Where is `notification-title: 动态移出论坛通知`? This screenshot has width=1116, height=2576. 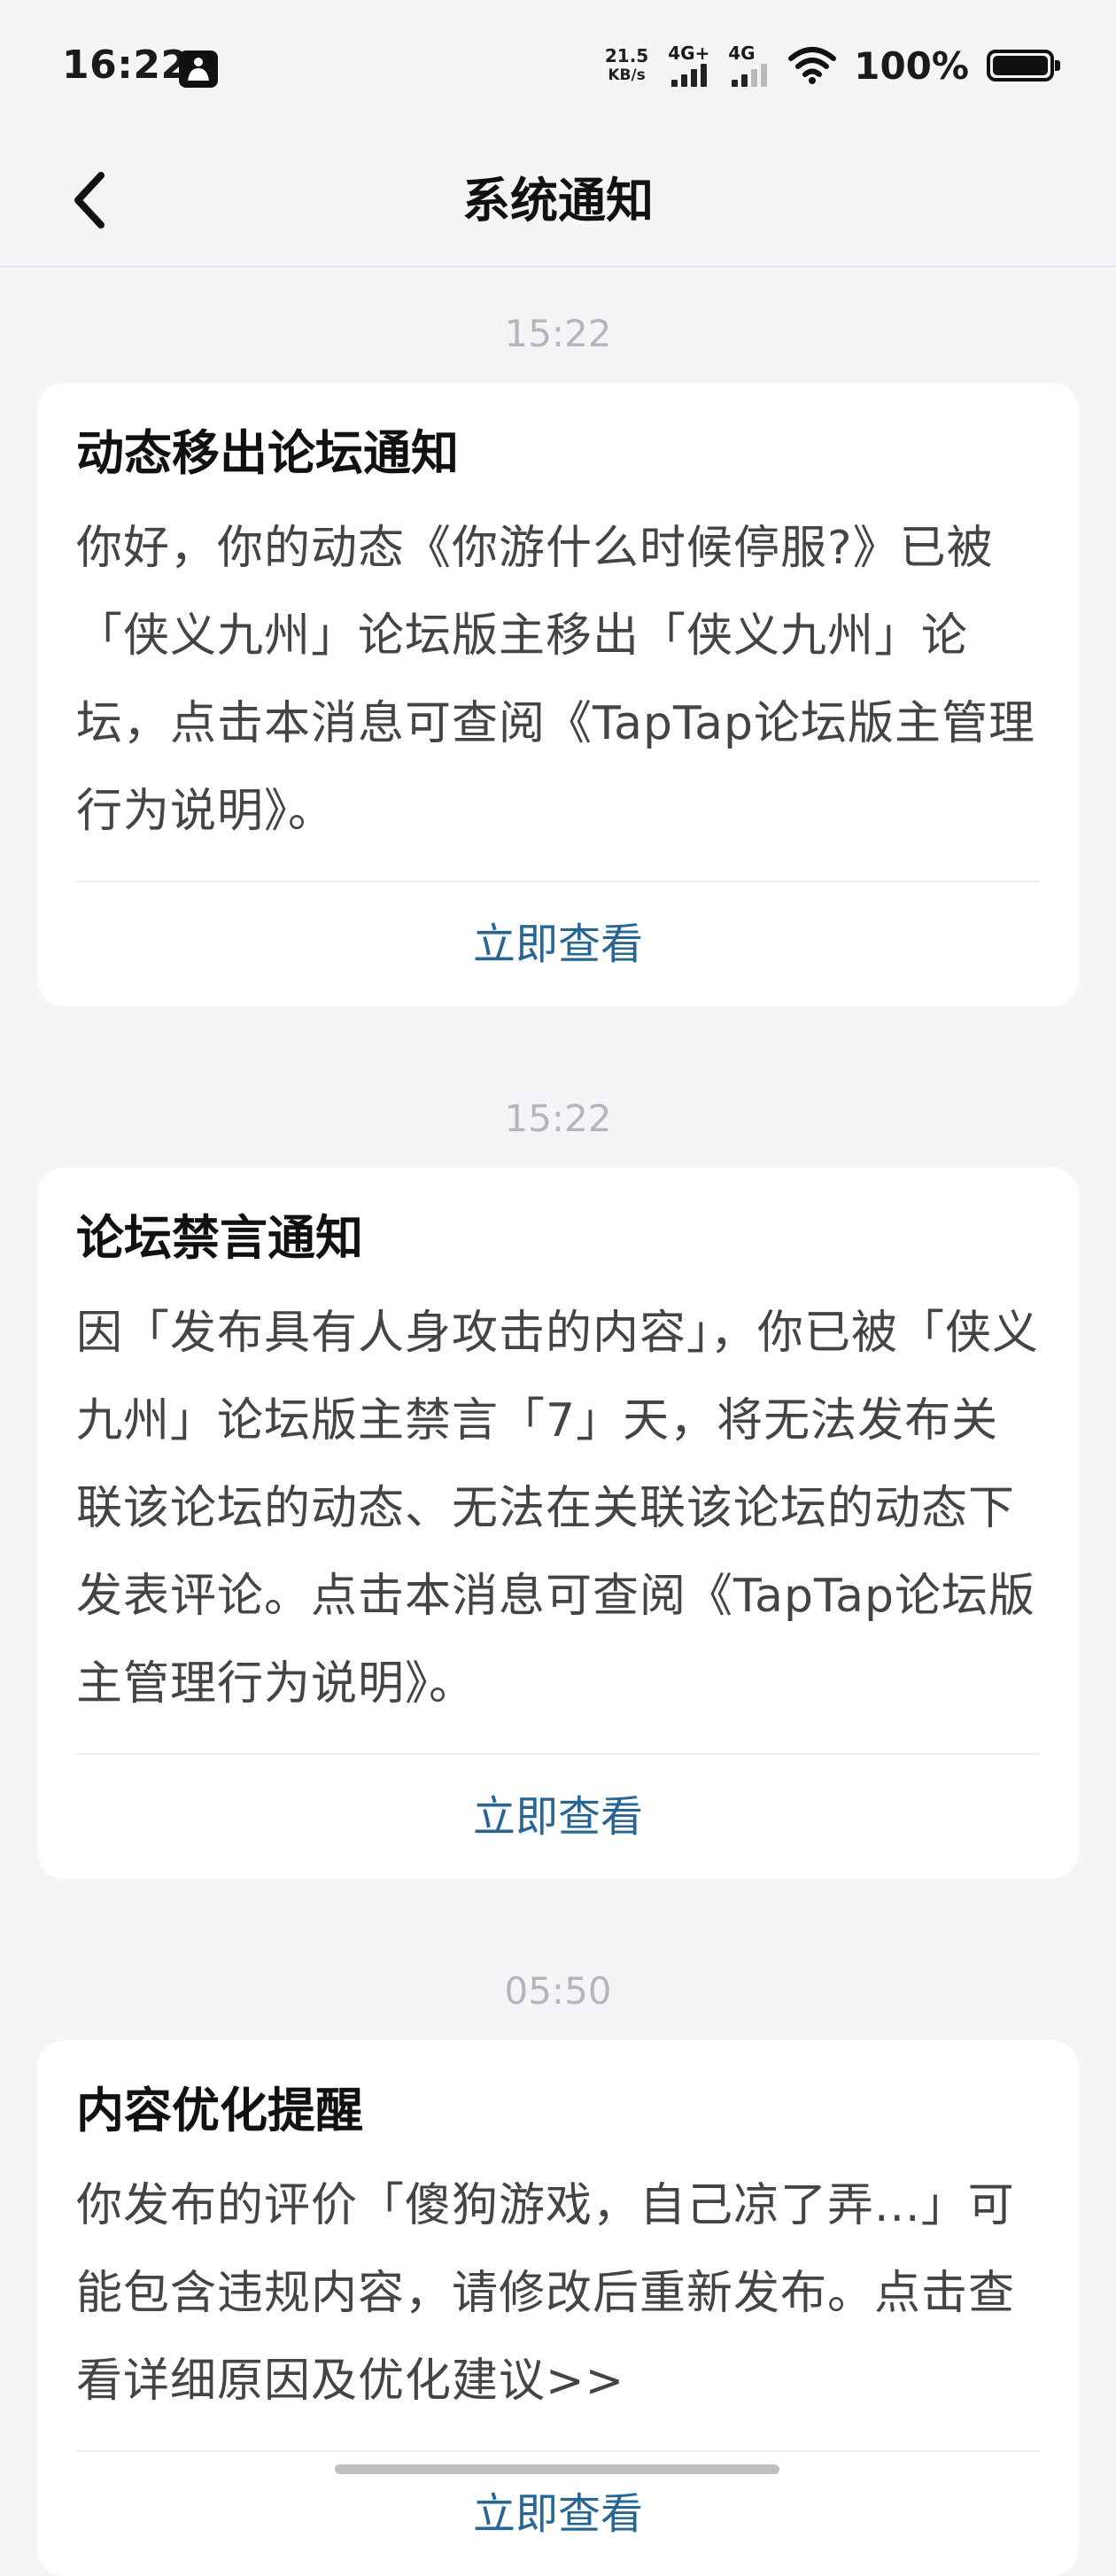
notification-title: 动态移出论坛通知 is located at coordinates (267, 453).